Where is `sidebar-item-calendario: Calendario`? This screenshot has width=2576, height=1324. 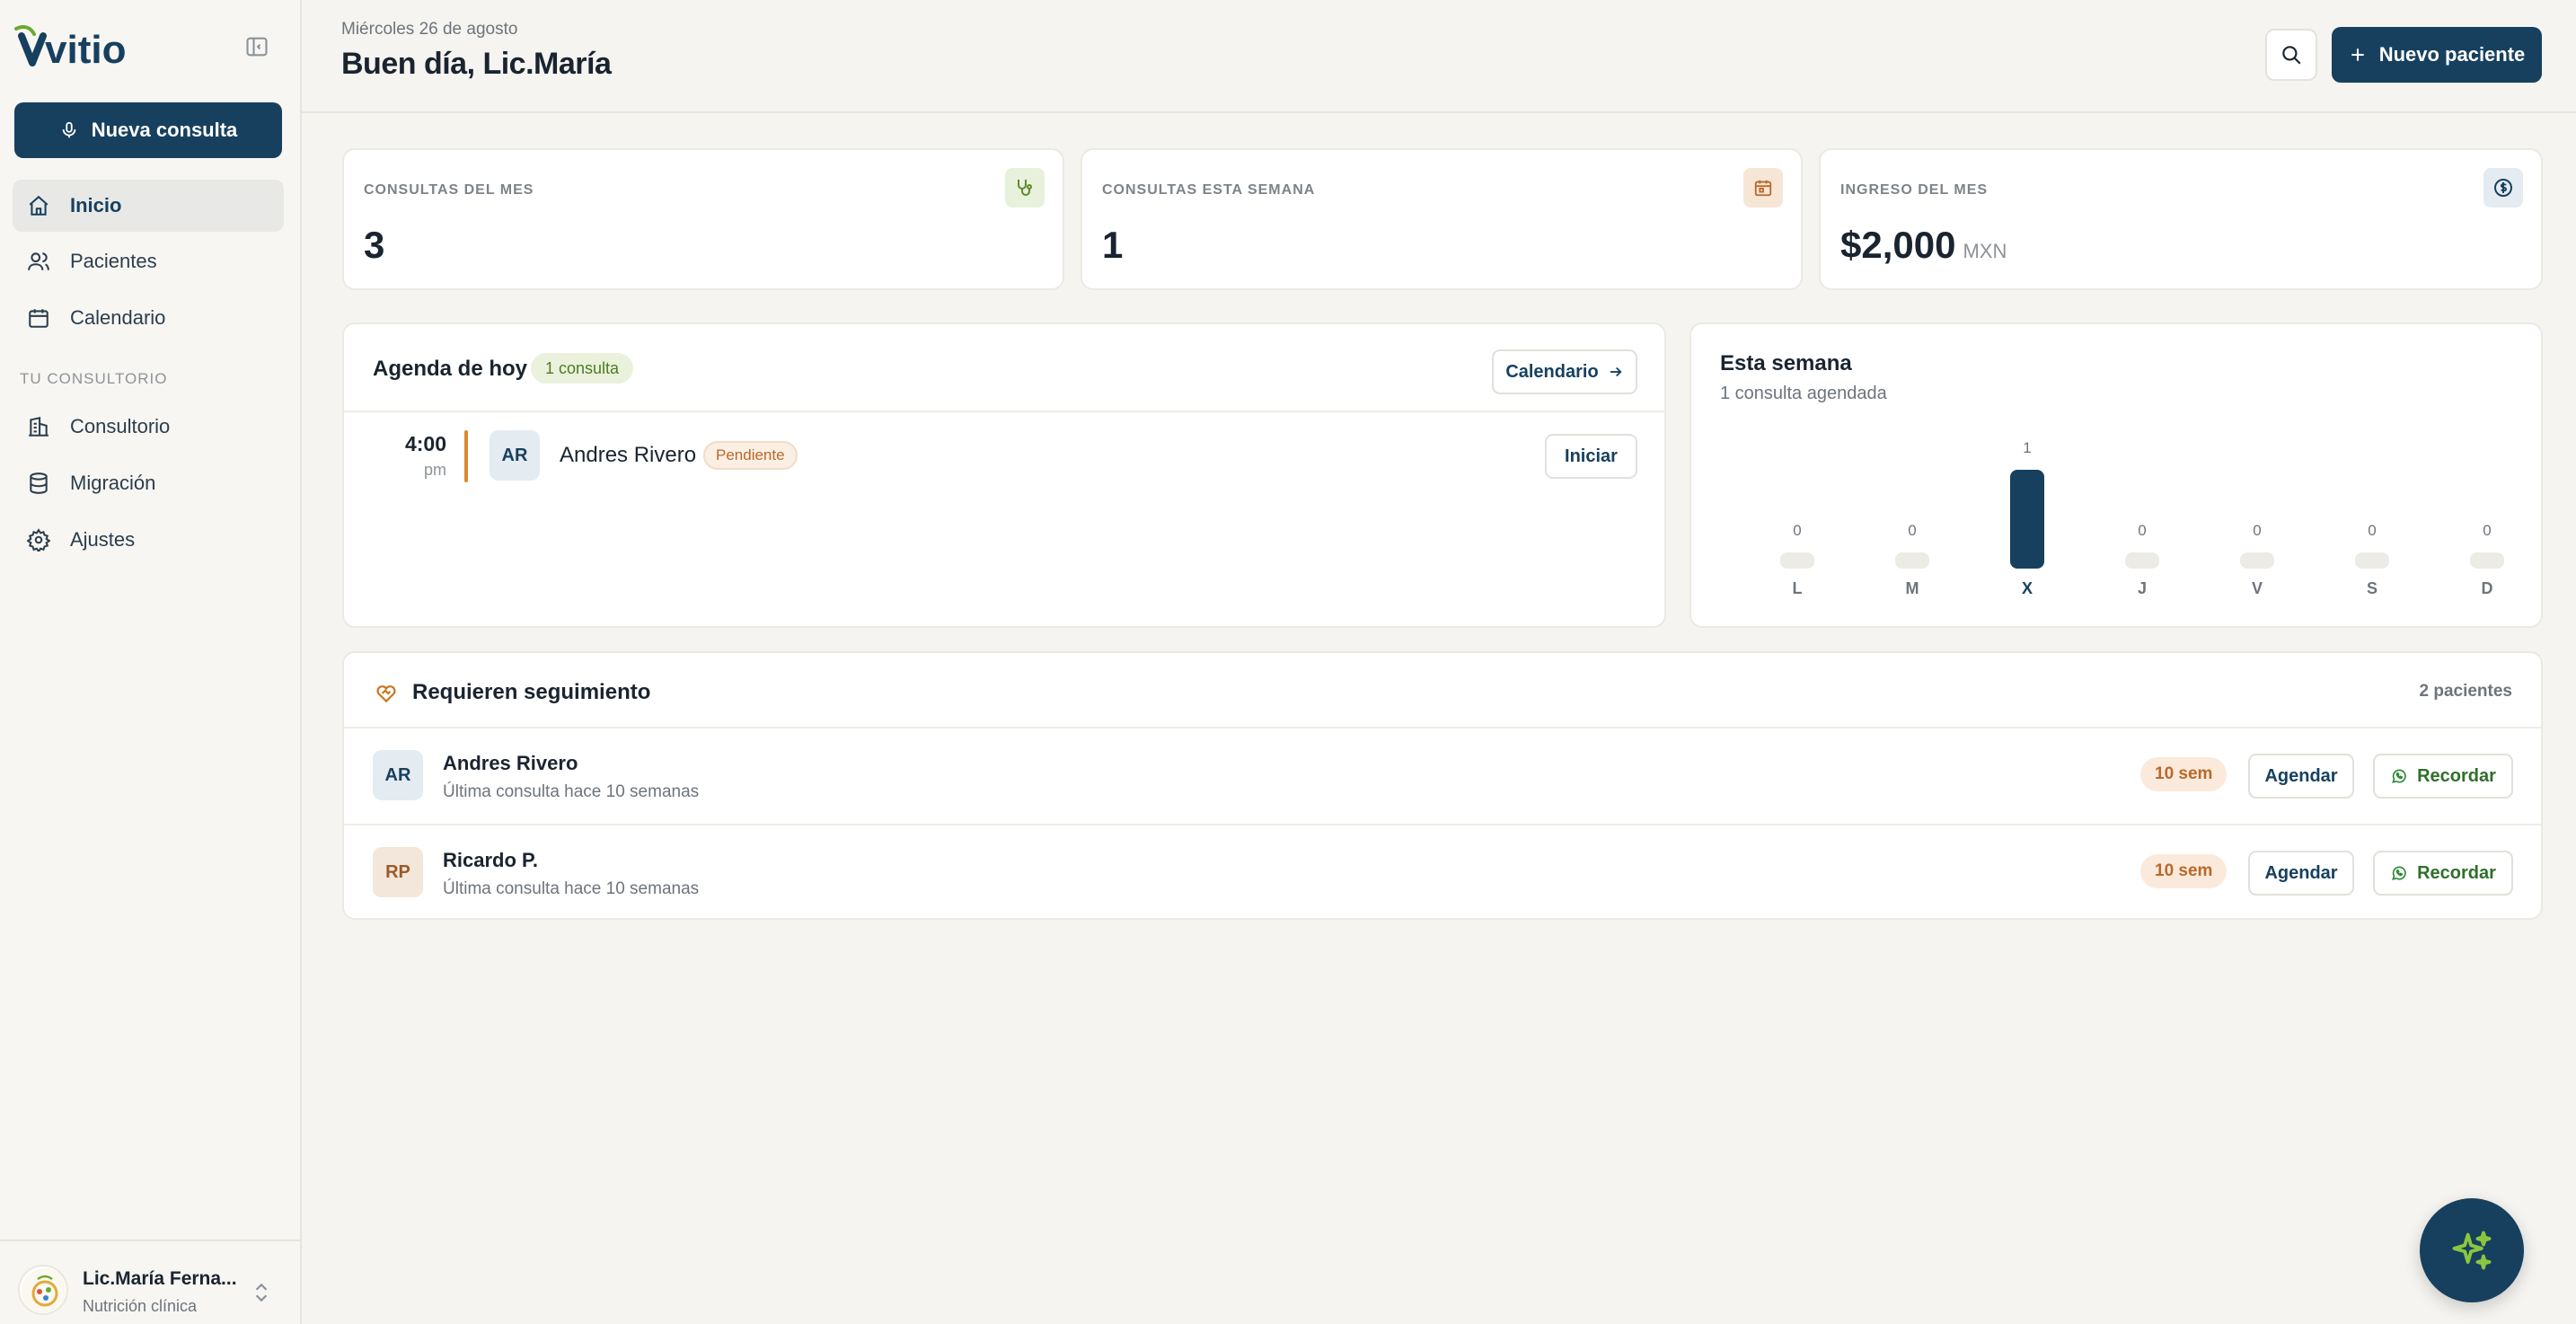
sidebar-item-calendario: Calendario is located at coordinates (148, 318).